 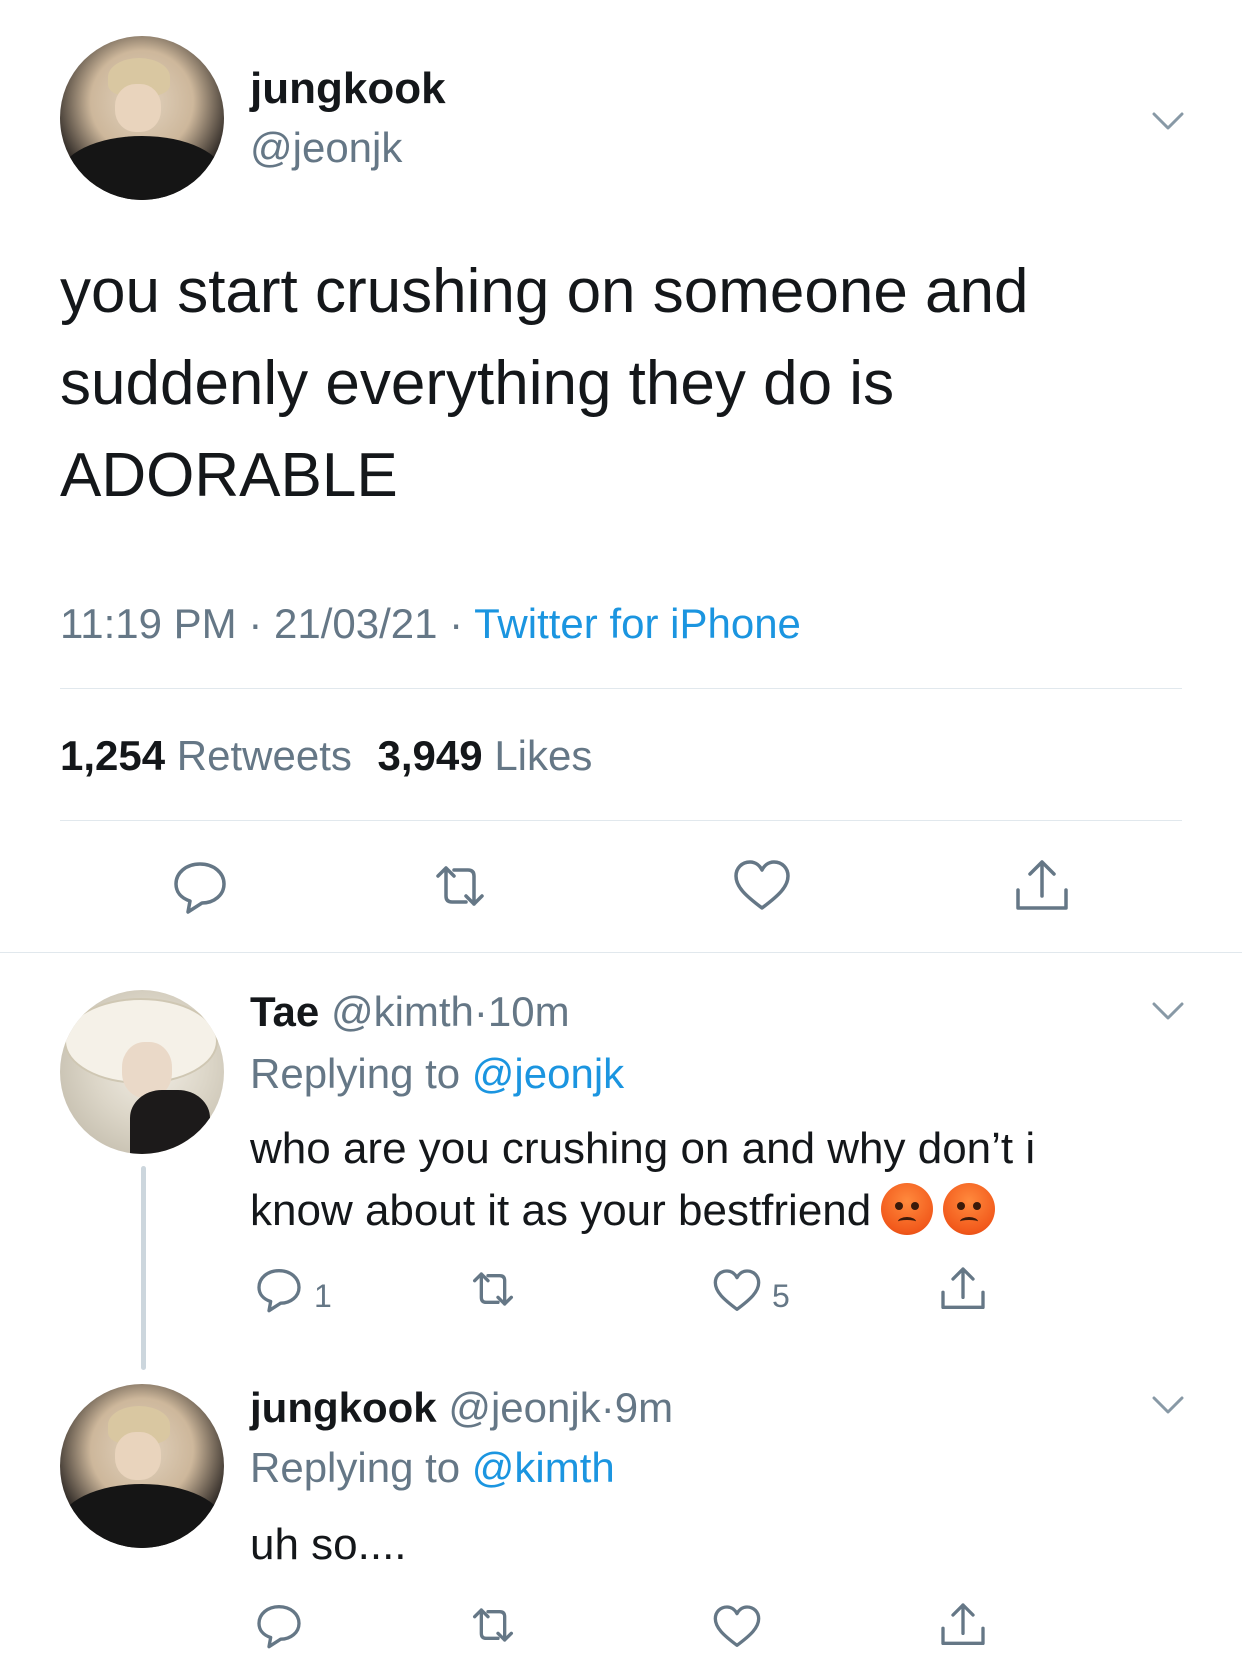 What do you see at coordinates (229, 475) in the screenshot?
I see `tweet-text-line: ADORABLE` at bounding box center [229, 475].